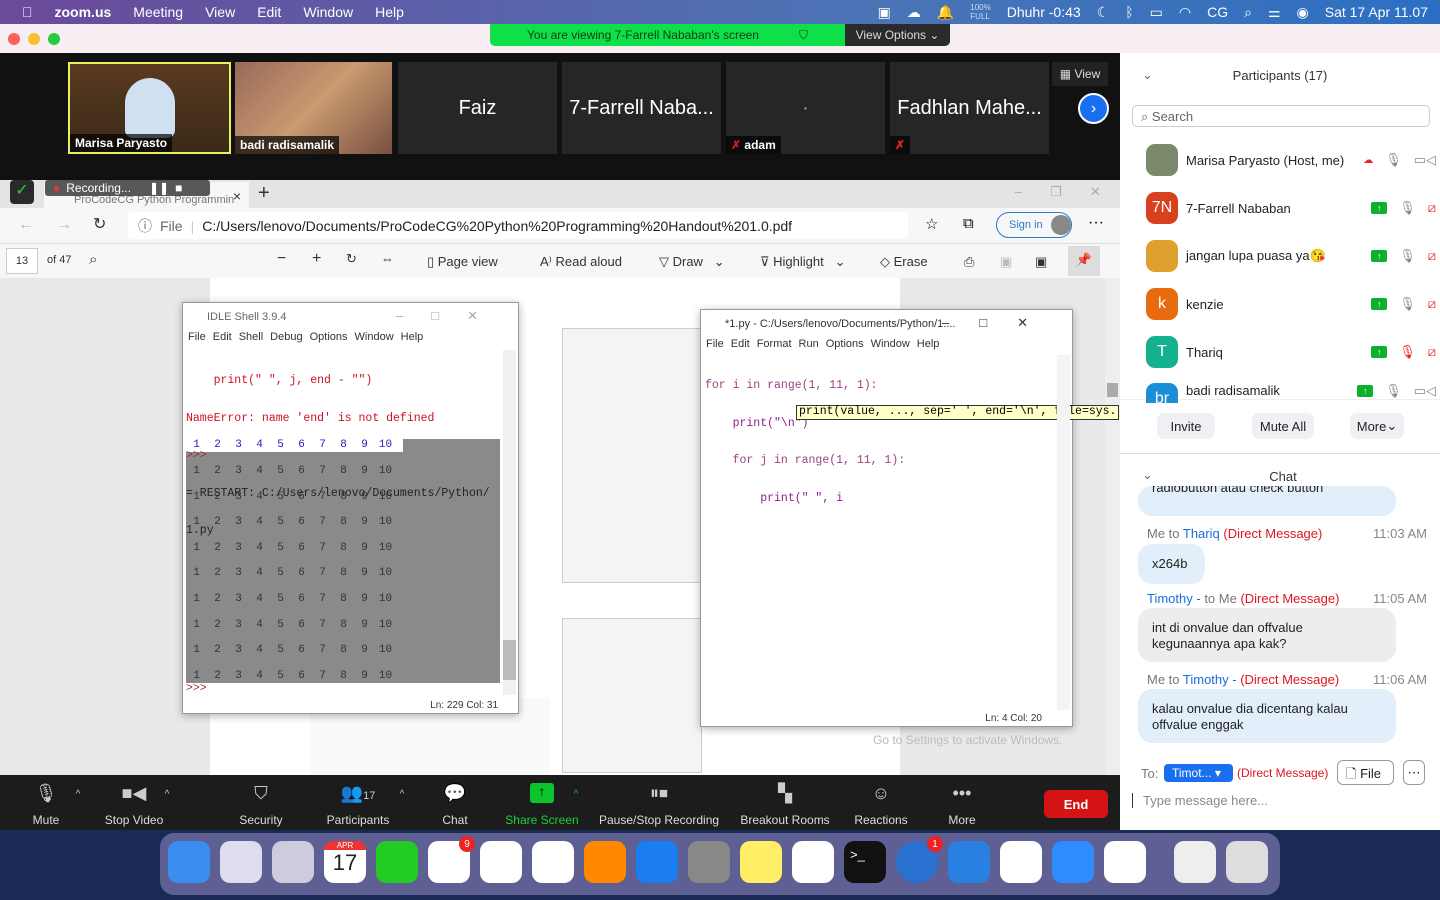  I want to click on save-icon: ▣, so click(1006, 262).